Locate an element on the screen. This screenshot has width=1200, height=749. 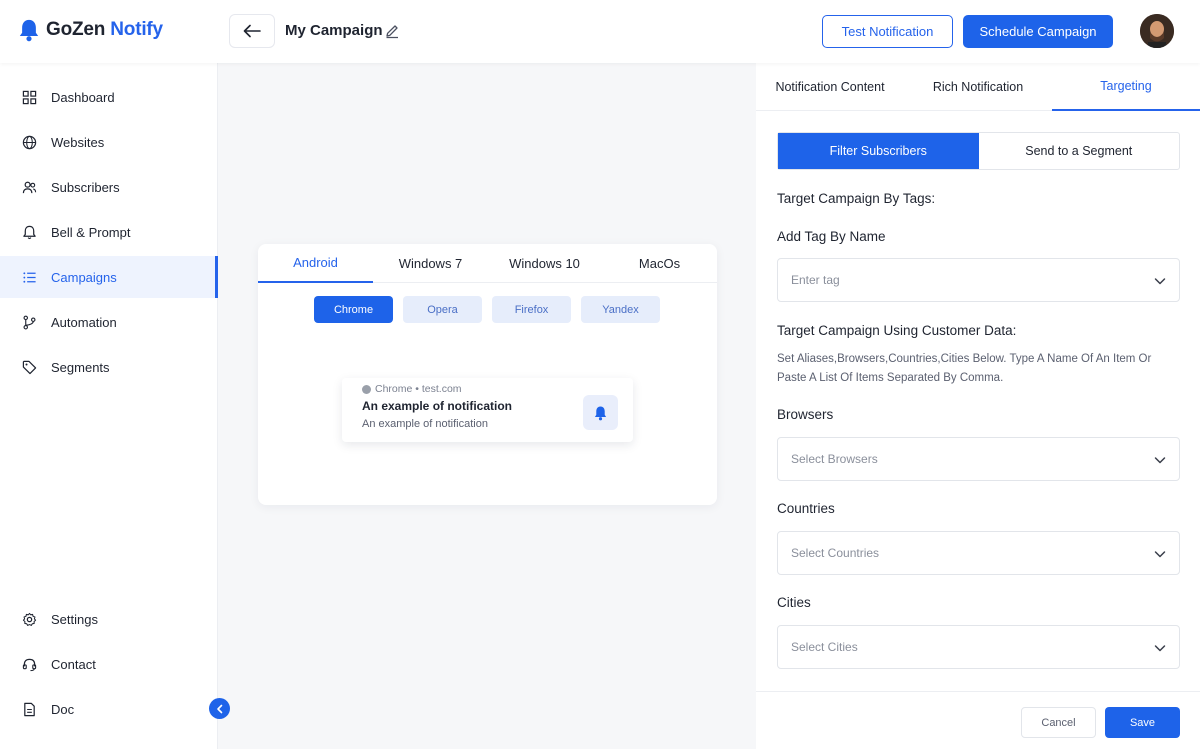
arrow-left-icon is located at coordinates (252, 31).